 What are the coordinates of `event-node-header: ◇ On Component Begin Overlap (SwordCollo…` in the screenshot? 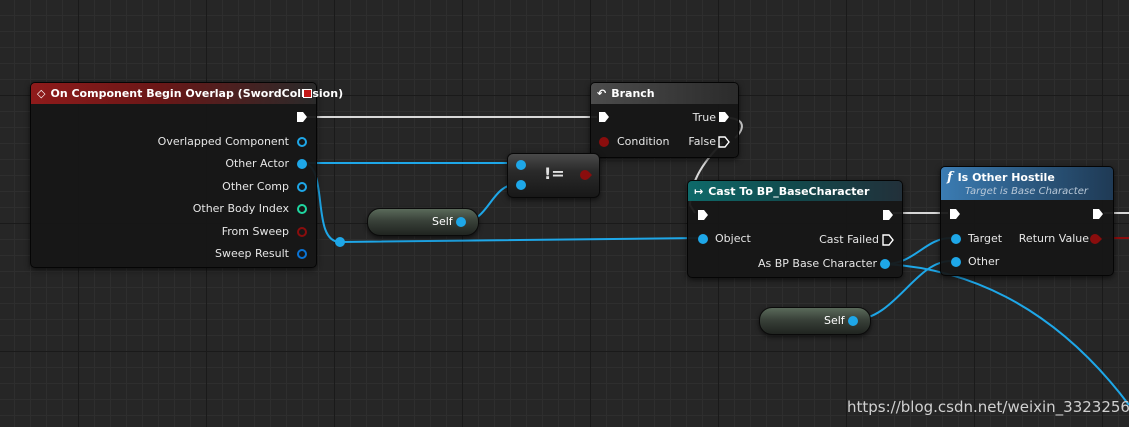 It's located at (187, 93).